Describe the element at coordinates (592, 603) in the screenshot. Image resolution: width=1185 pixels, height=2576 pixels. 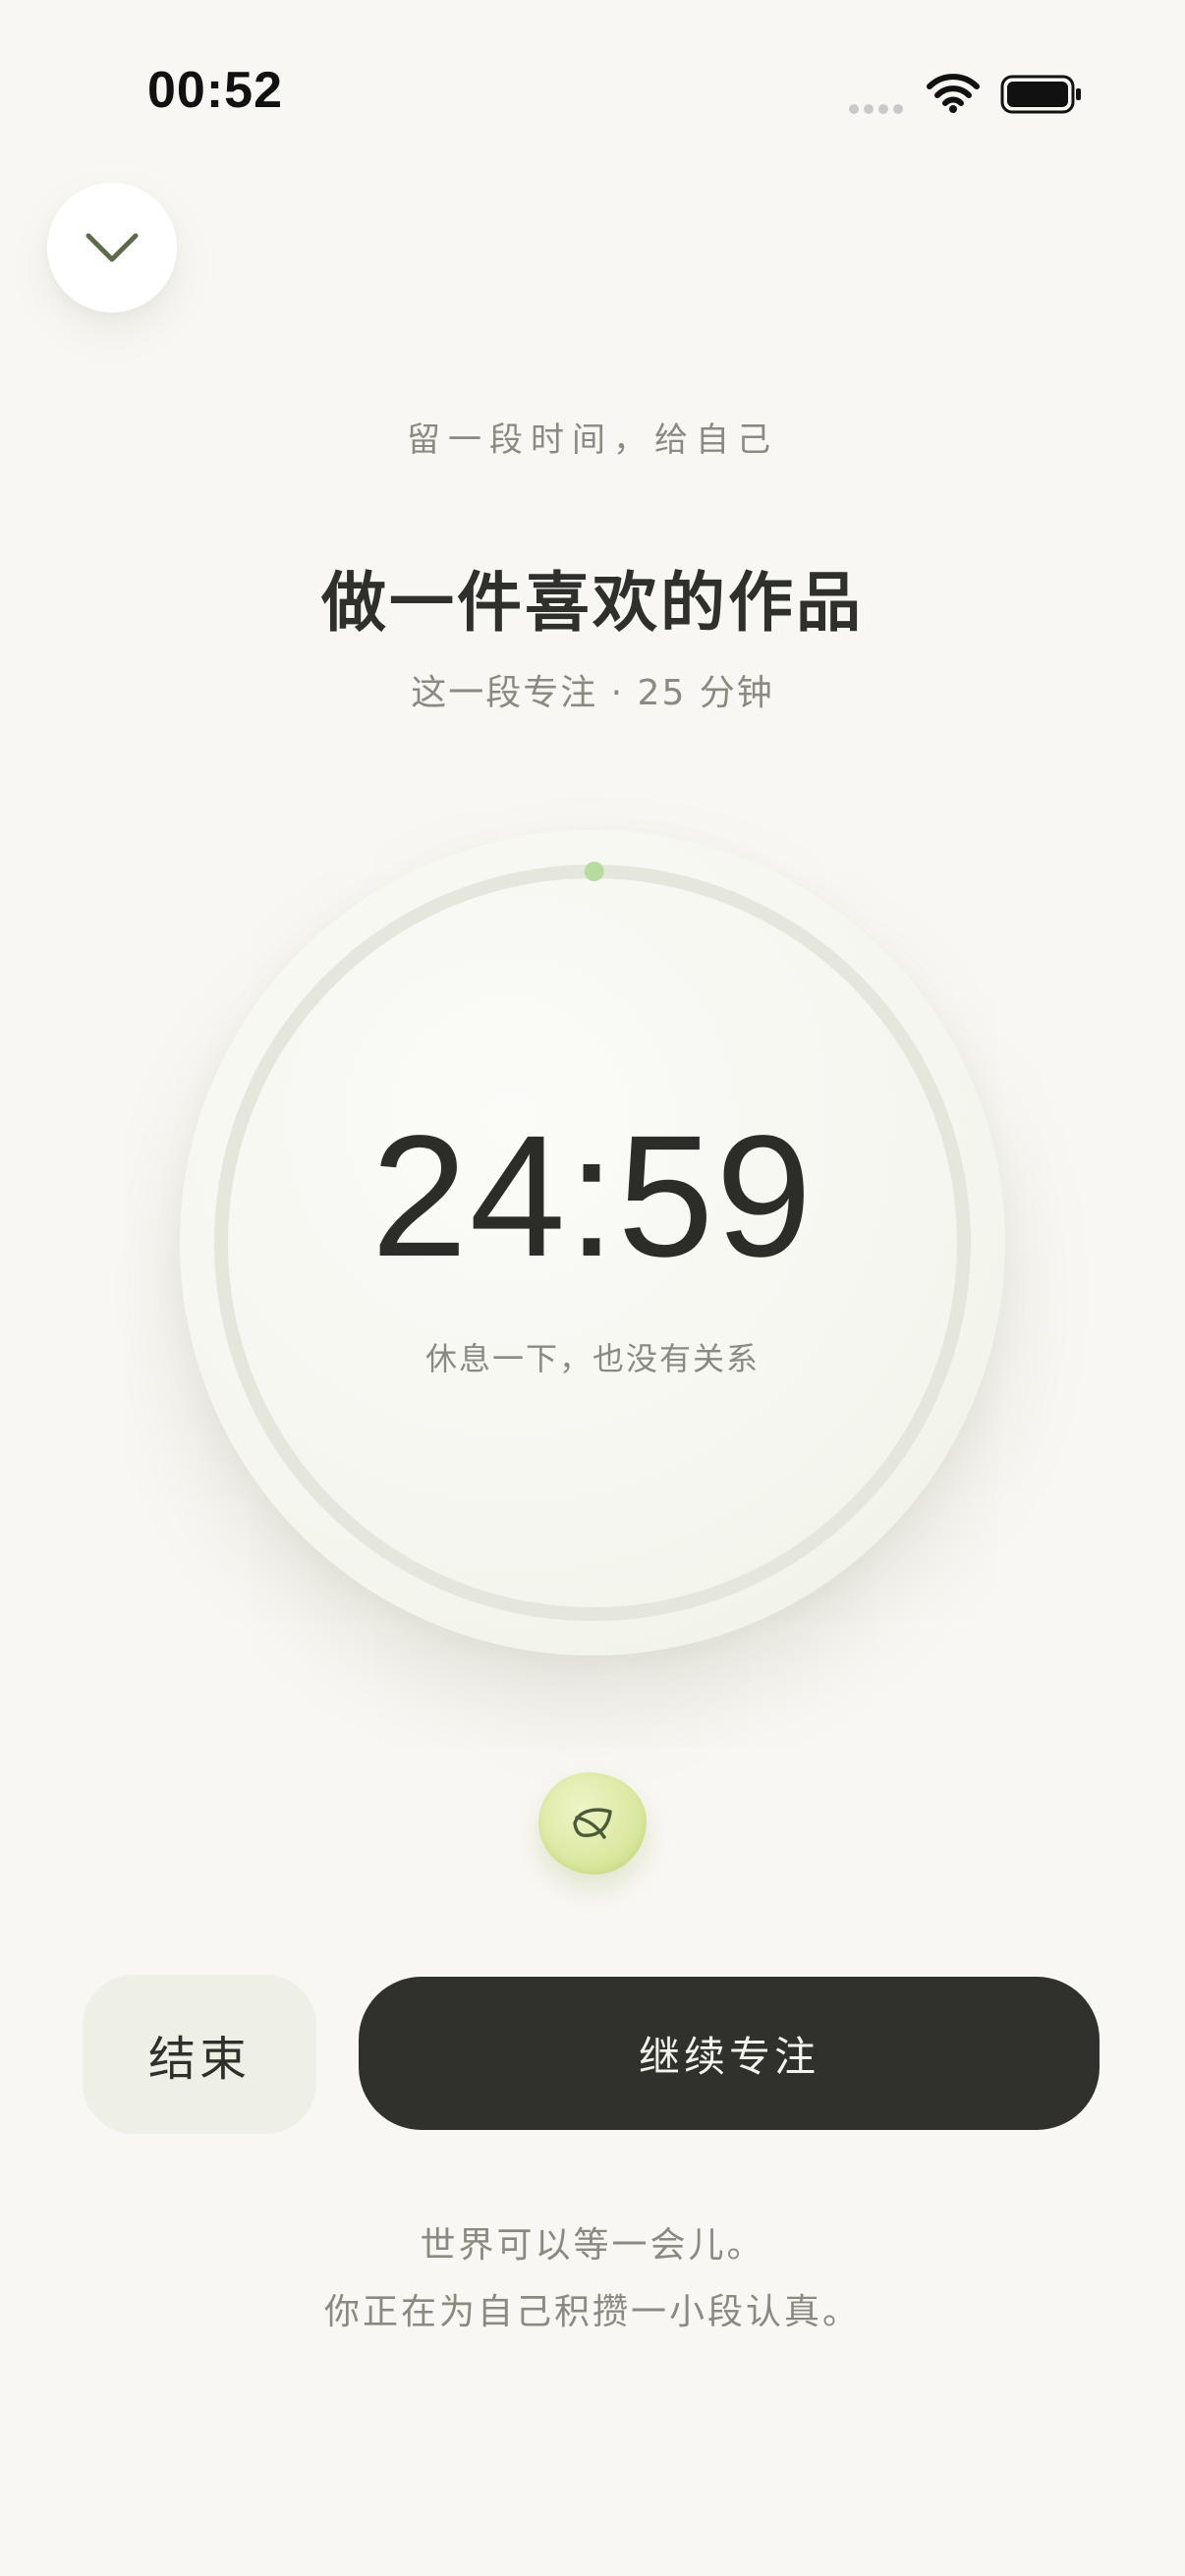
I see `task-title: 做一件喜欢的作品` at that location.